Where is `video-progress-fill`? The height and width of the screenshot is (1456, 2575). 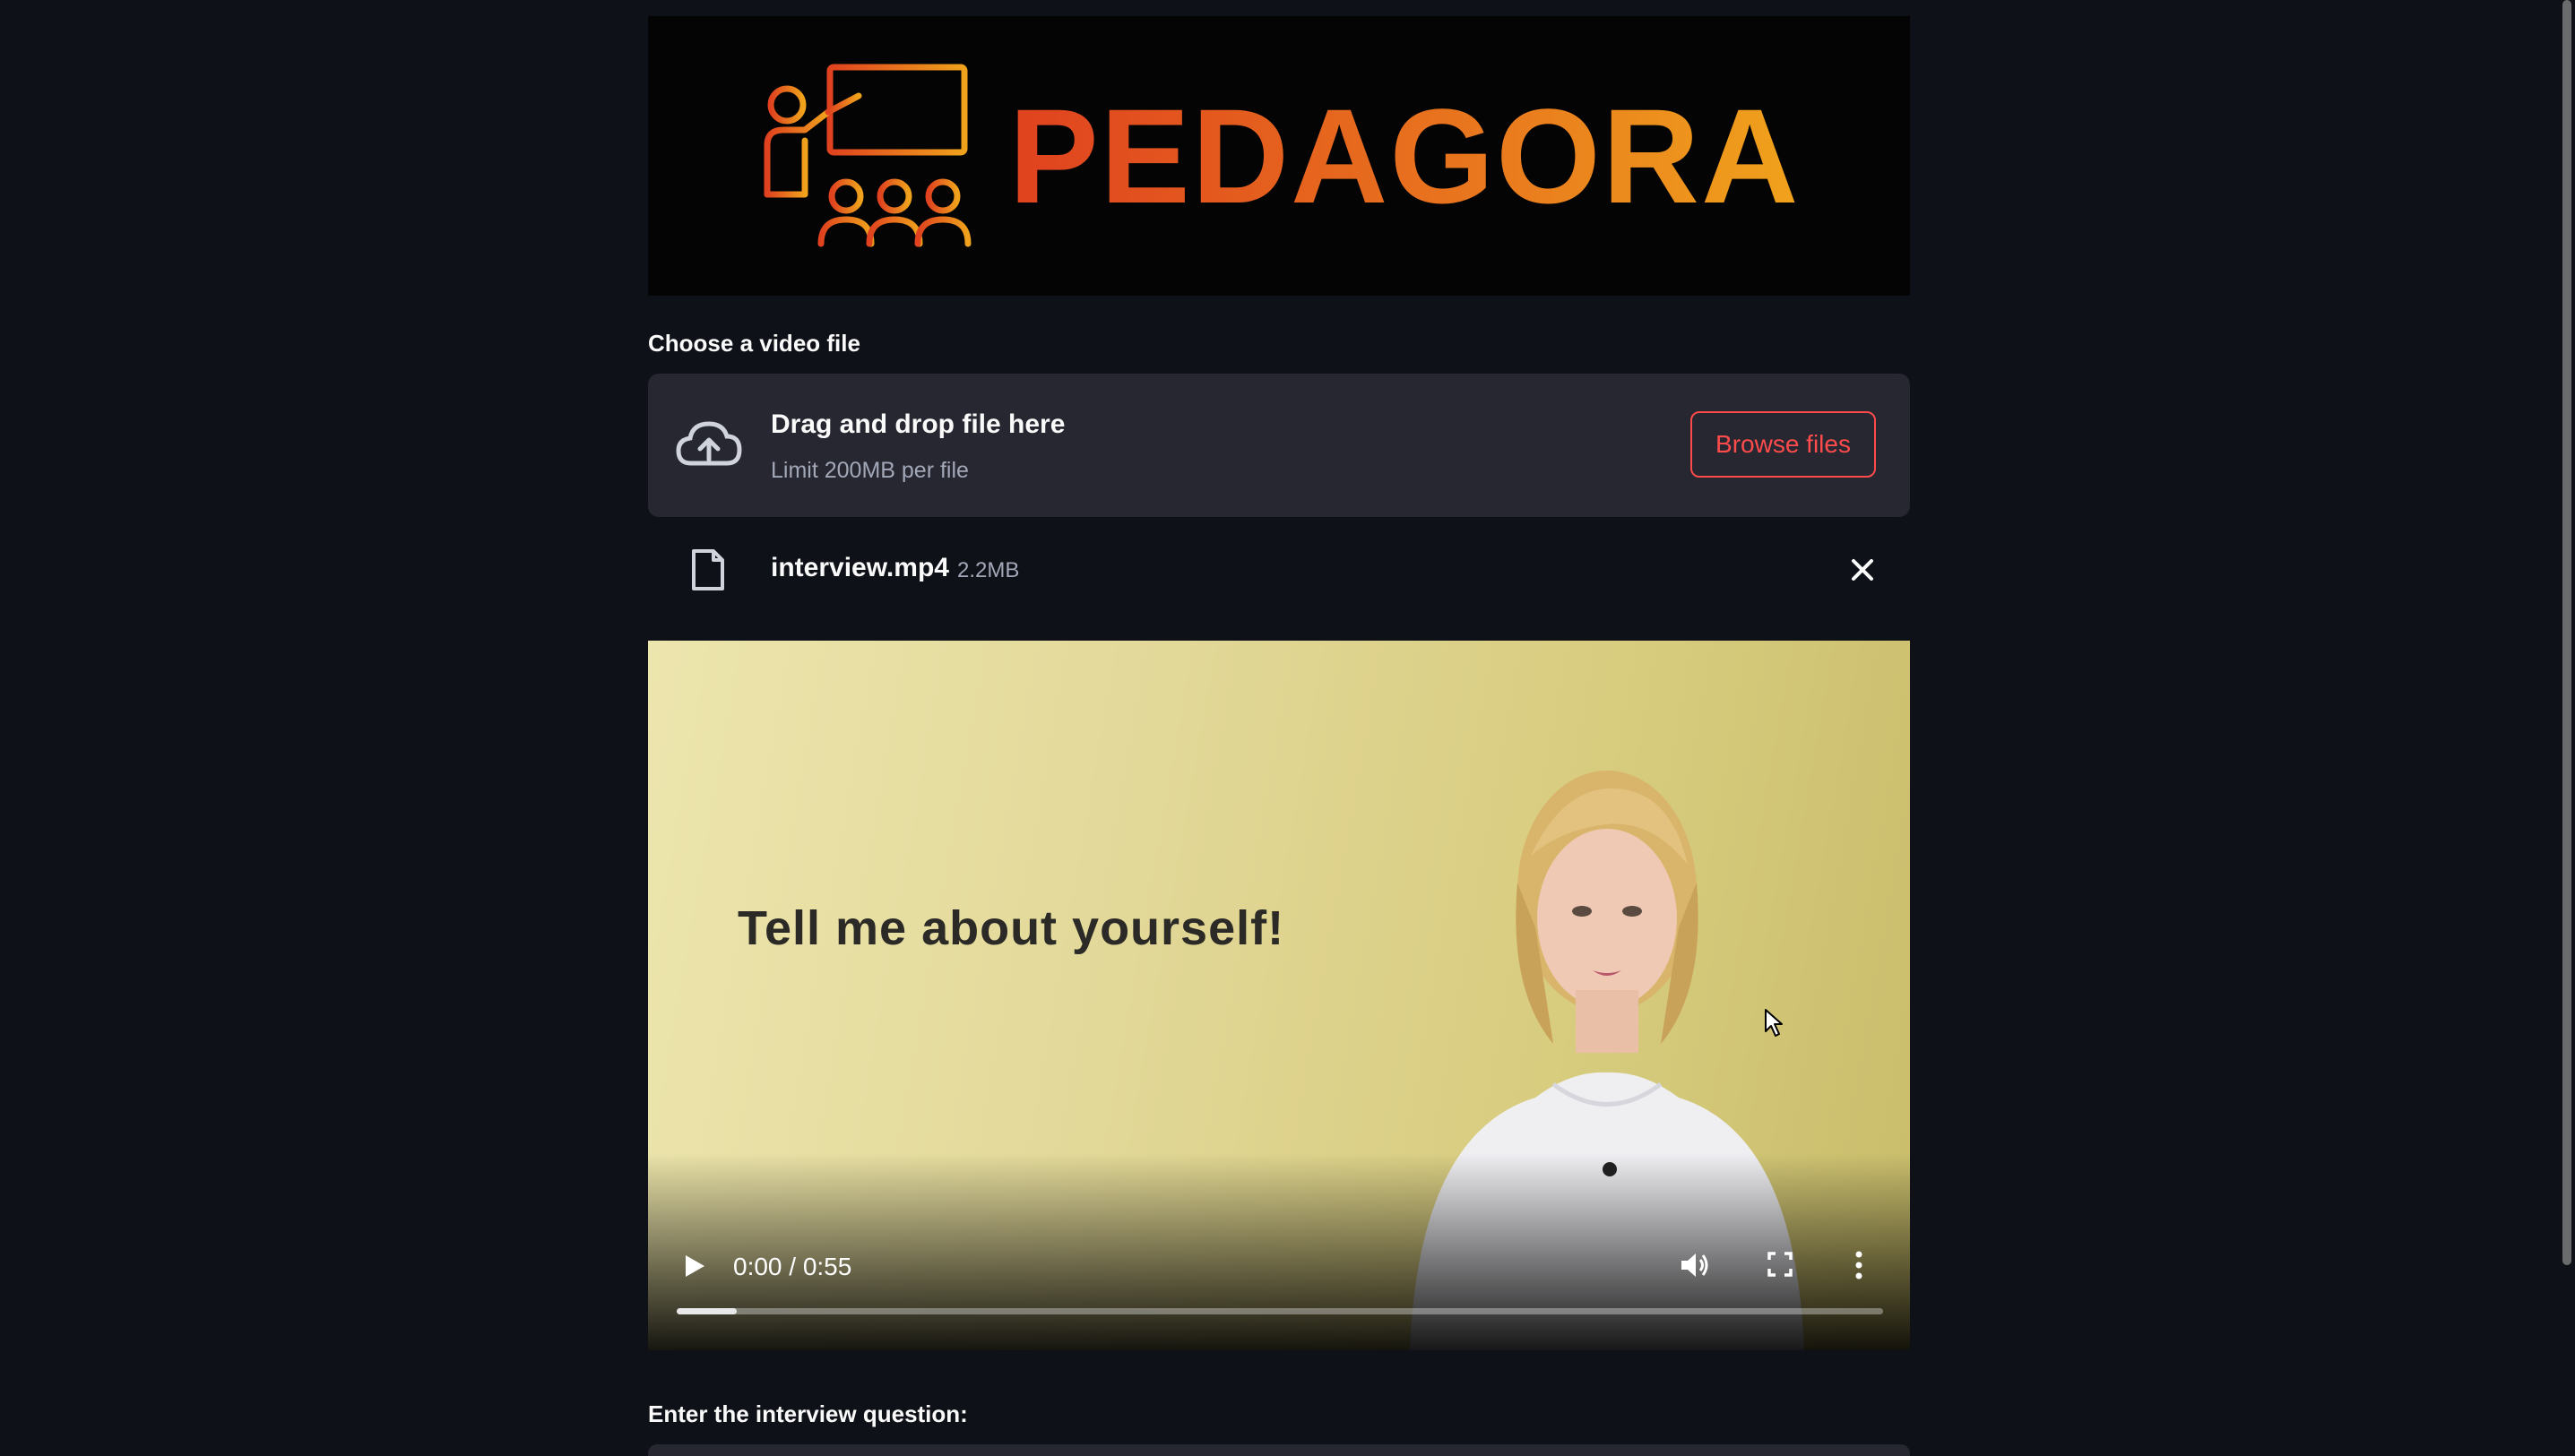
video-progress-fill is located at coordinates (707, 1311).